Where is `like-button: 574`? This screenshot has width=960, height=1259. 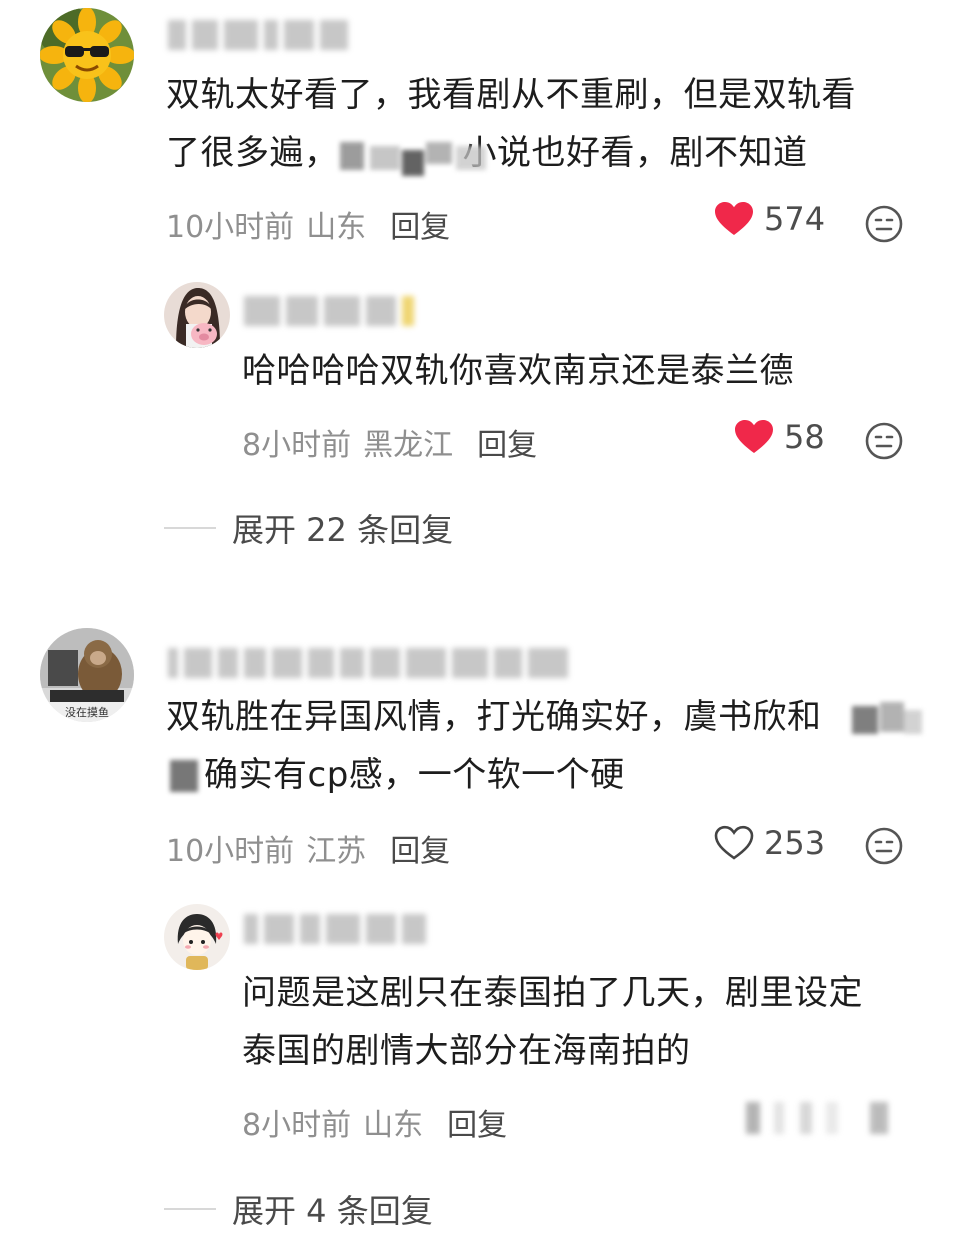 like-button: 574 is located at coordinates (769, 219).